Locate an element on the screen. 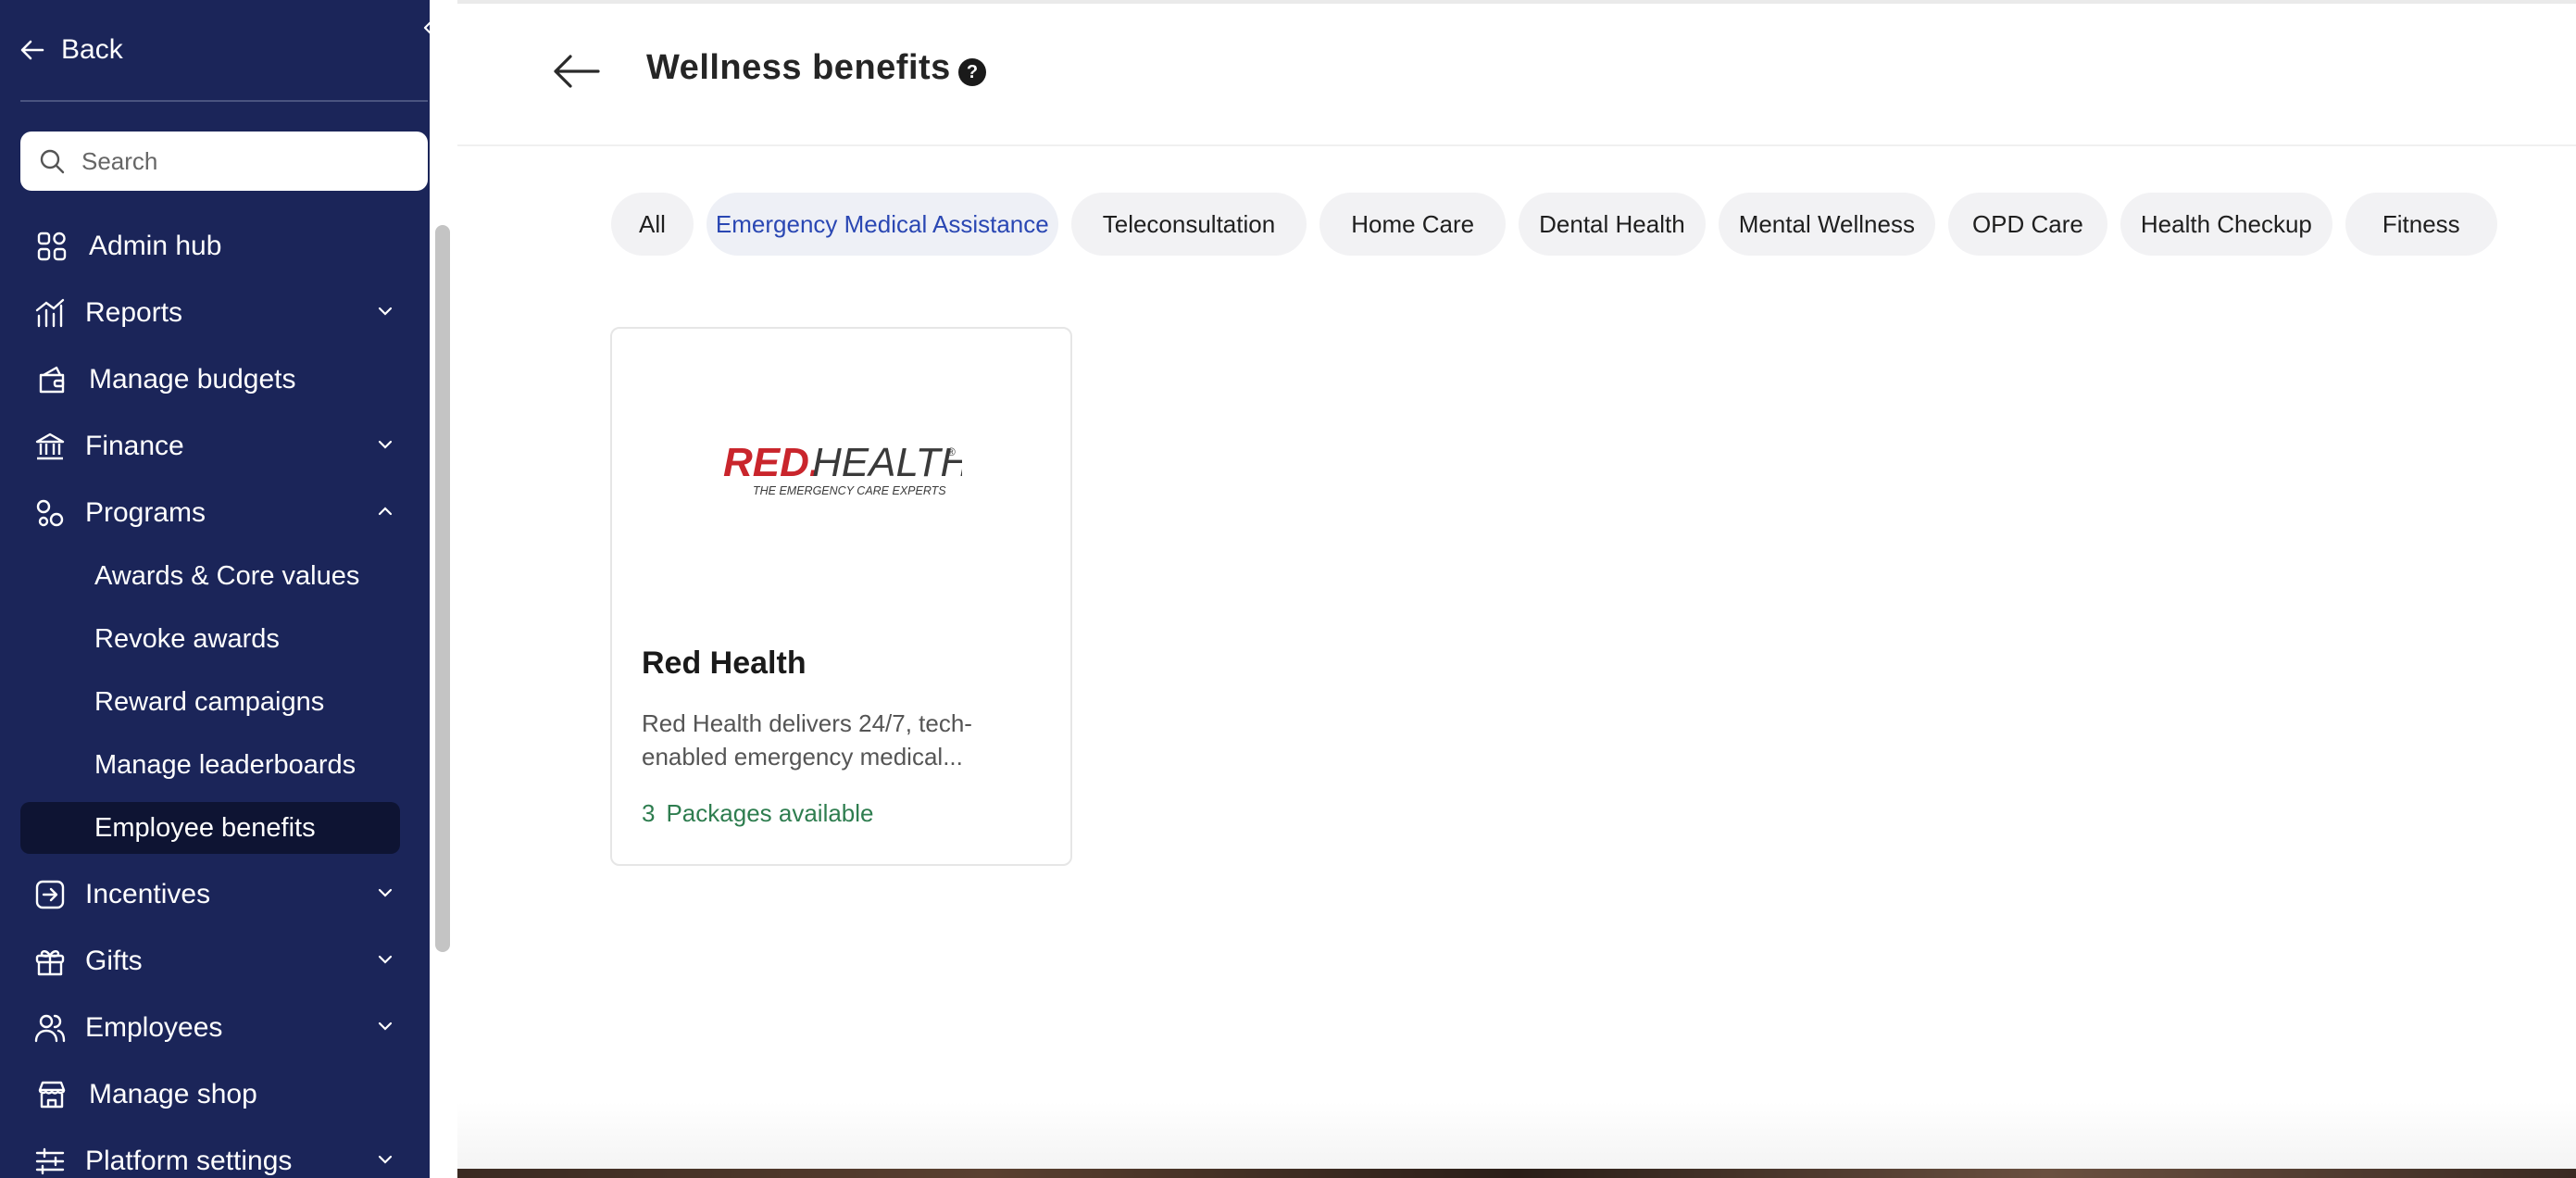  red-health-logo: RED. HEALTH ® THE EMERGENCY CARE EXPERTS is located at coordinates (841, 468).